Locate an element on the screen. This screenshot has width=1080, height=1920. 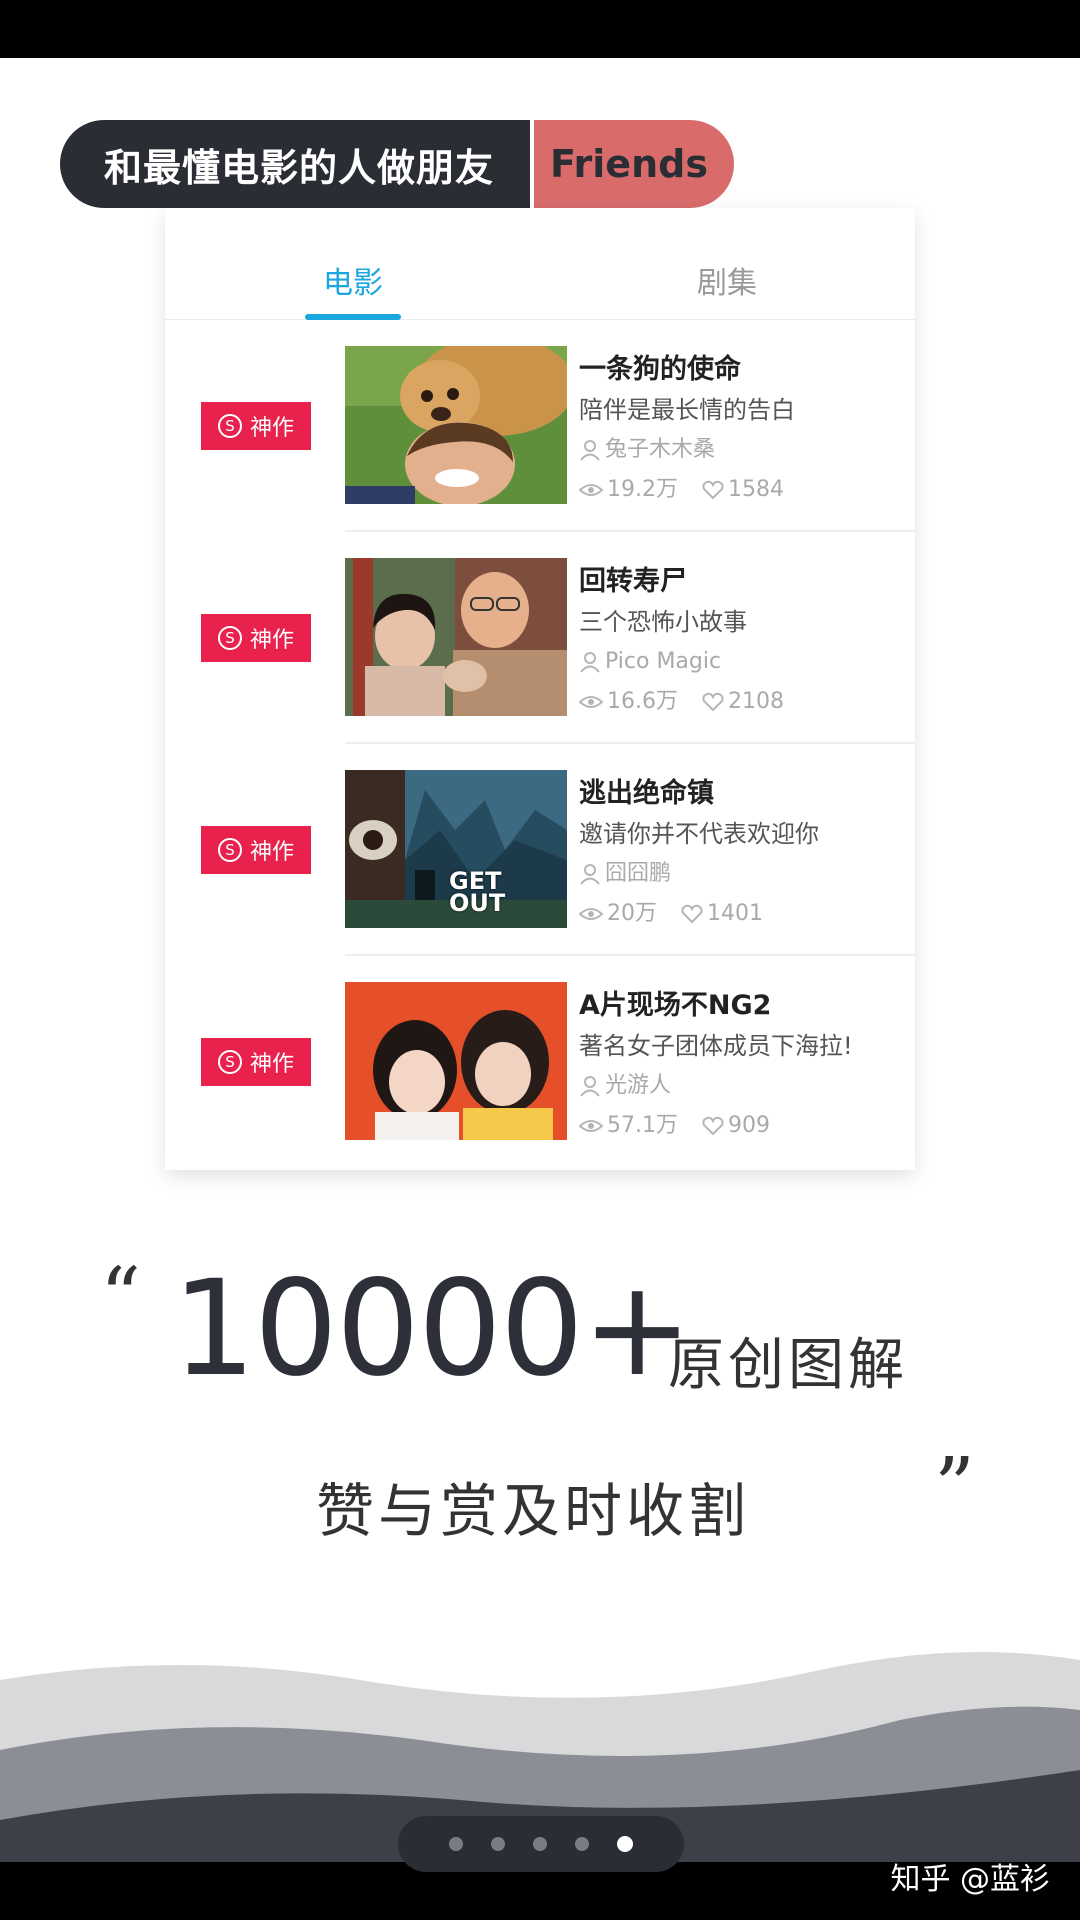
promo-suffix: 原创图解 is located at coordinates (788, 1365).